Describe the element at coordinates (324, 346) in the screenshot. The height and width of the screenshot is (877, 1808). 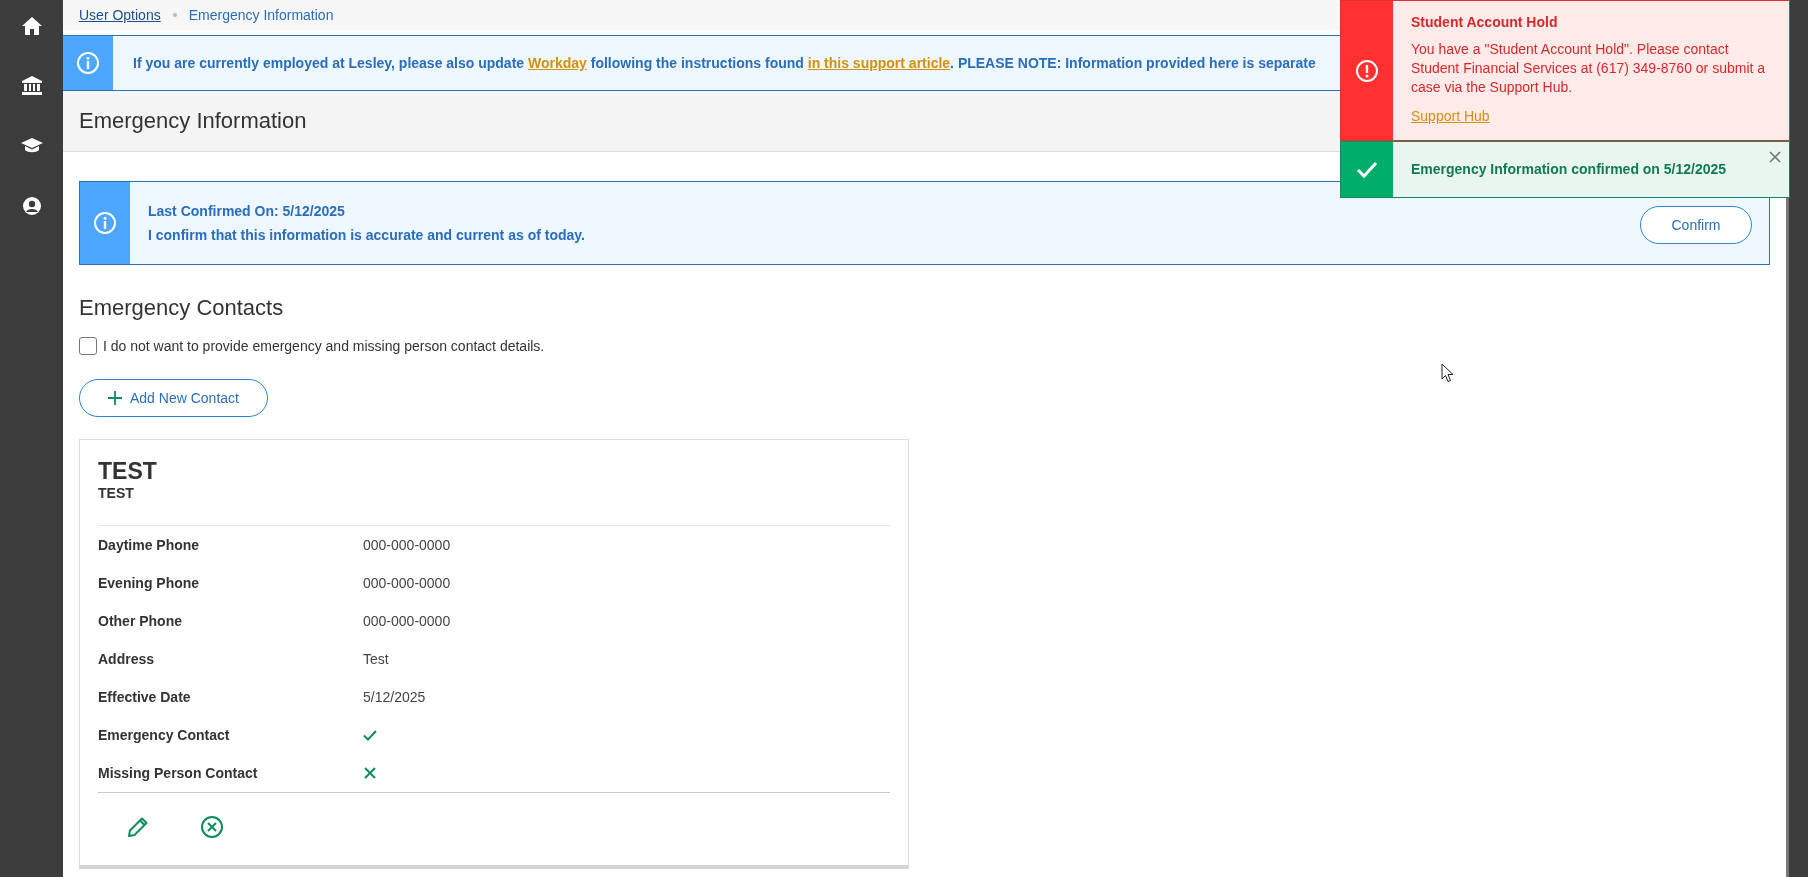
I see `checkbox-label: I do not want to provide emergency and missing person contact details.` at that location.